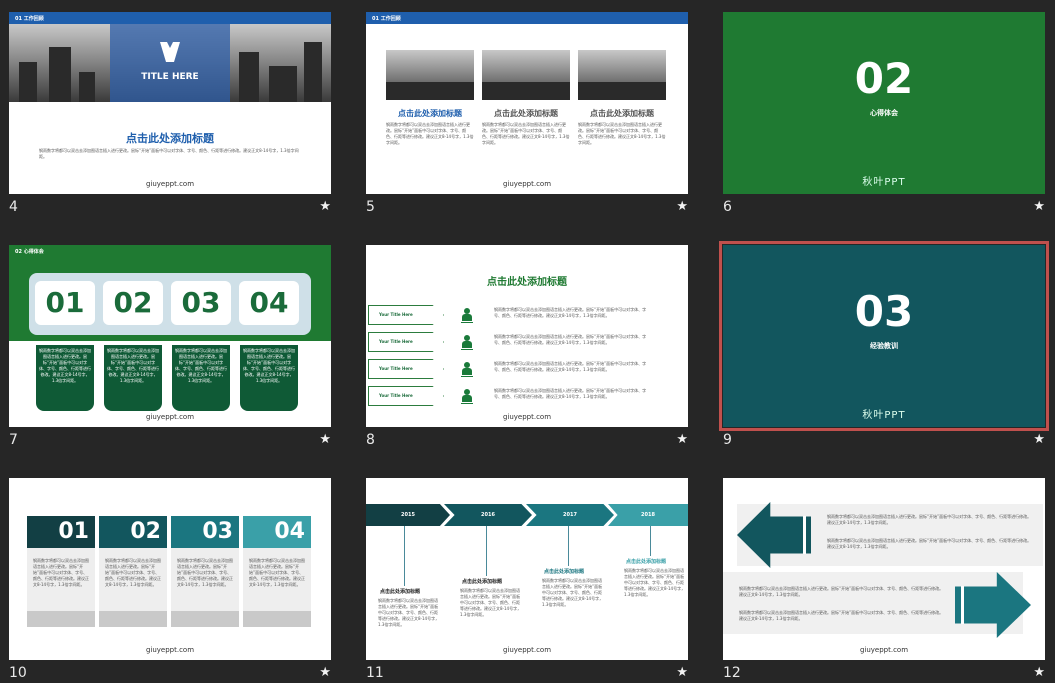 Image resolution: width=1055 pixels, height=683 pixels. I want to click on section-subtitle: 经验教训, so click(884, 346).